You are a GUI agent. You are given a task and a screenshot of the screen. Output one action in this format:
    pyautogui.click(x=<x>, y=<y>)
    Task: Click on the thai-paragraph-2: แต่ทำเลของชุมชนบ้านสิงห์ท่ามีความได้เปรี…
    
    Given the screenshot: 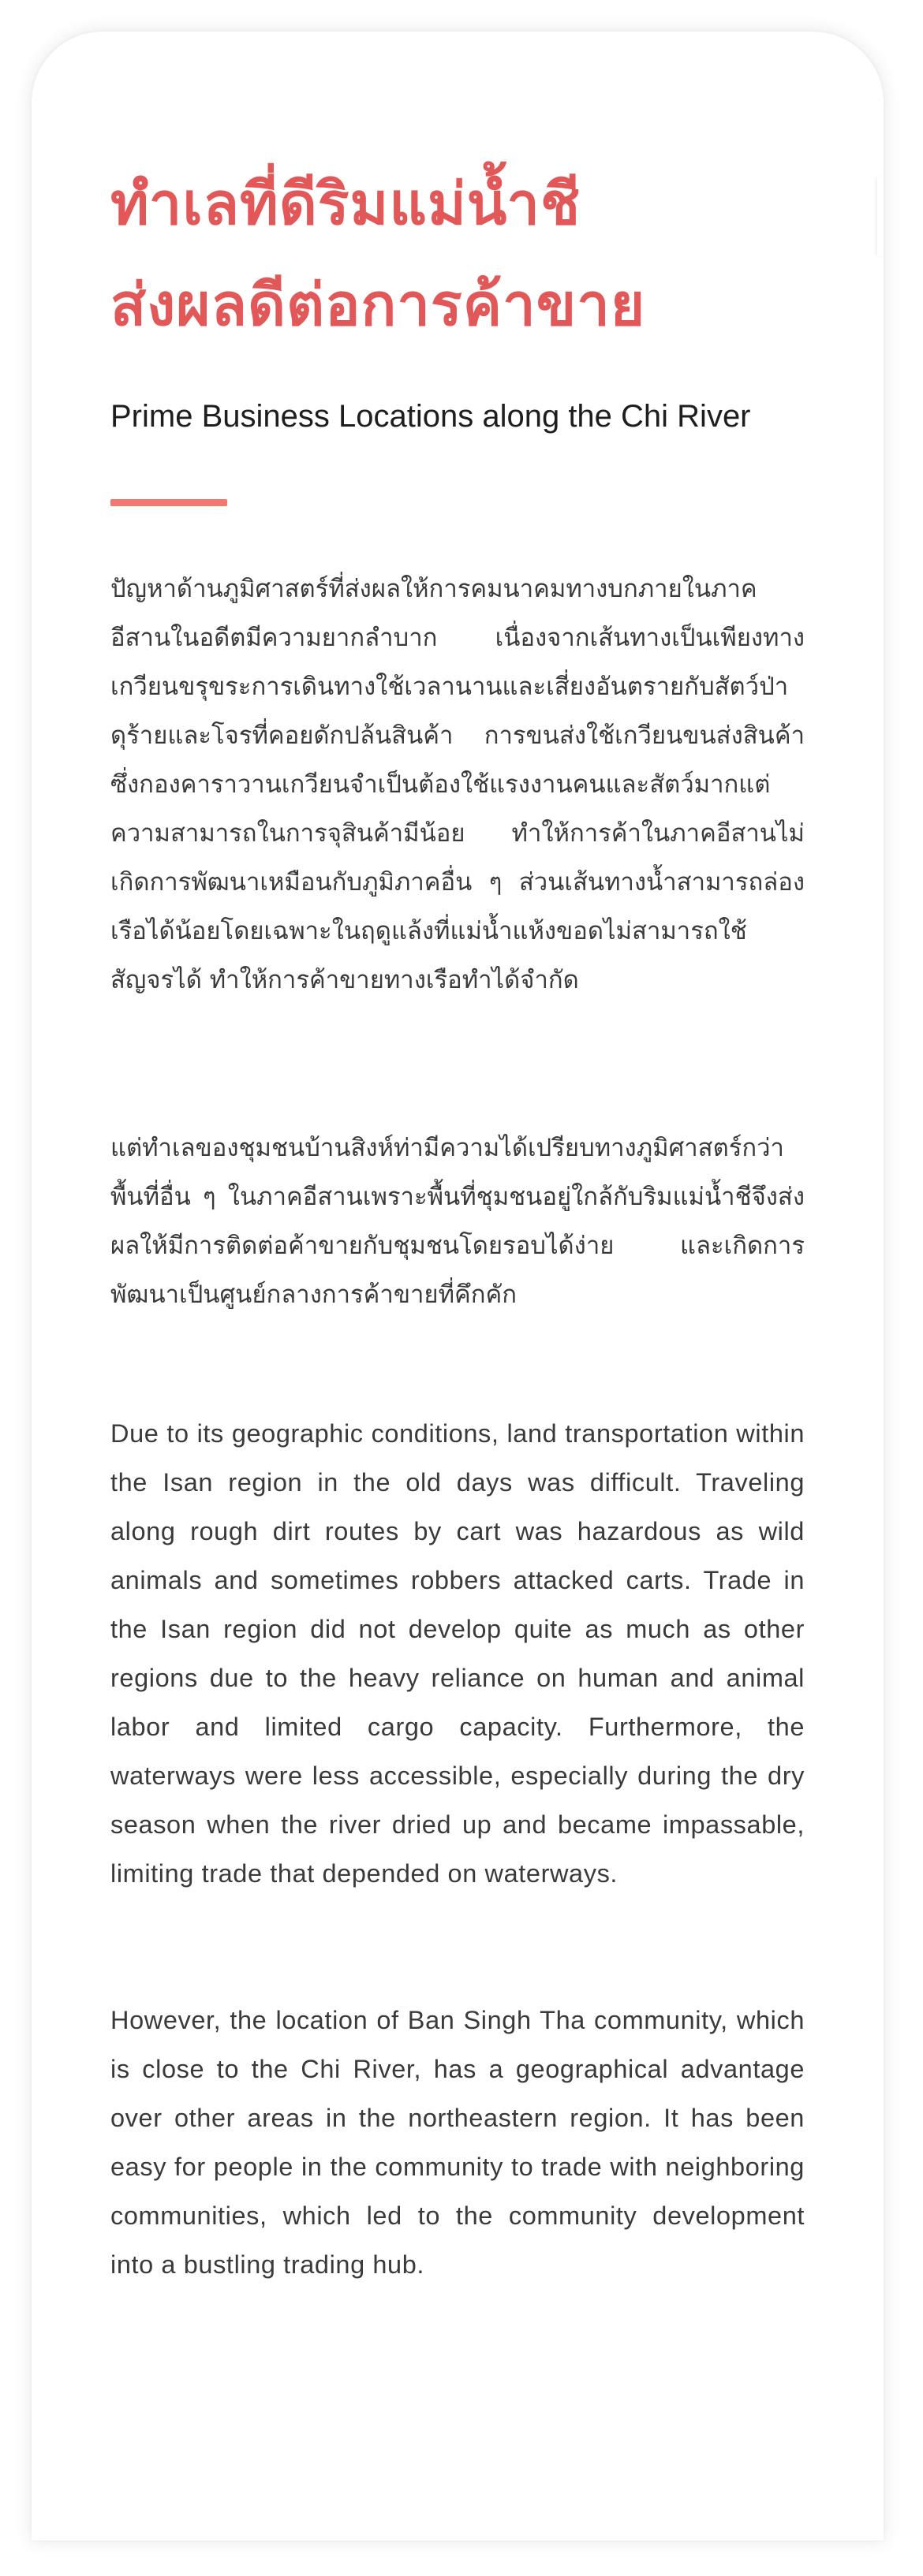 What is the action you would take?
    pyautogui.click(x=457, y=1221)
    